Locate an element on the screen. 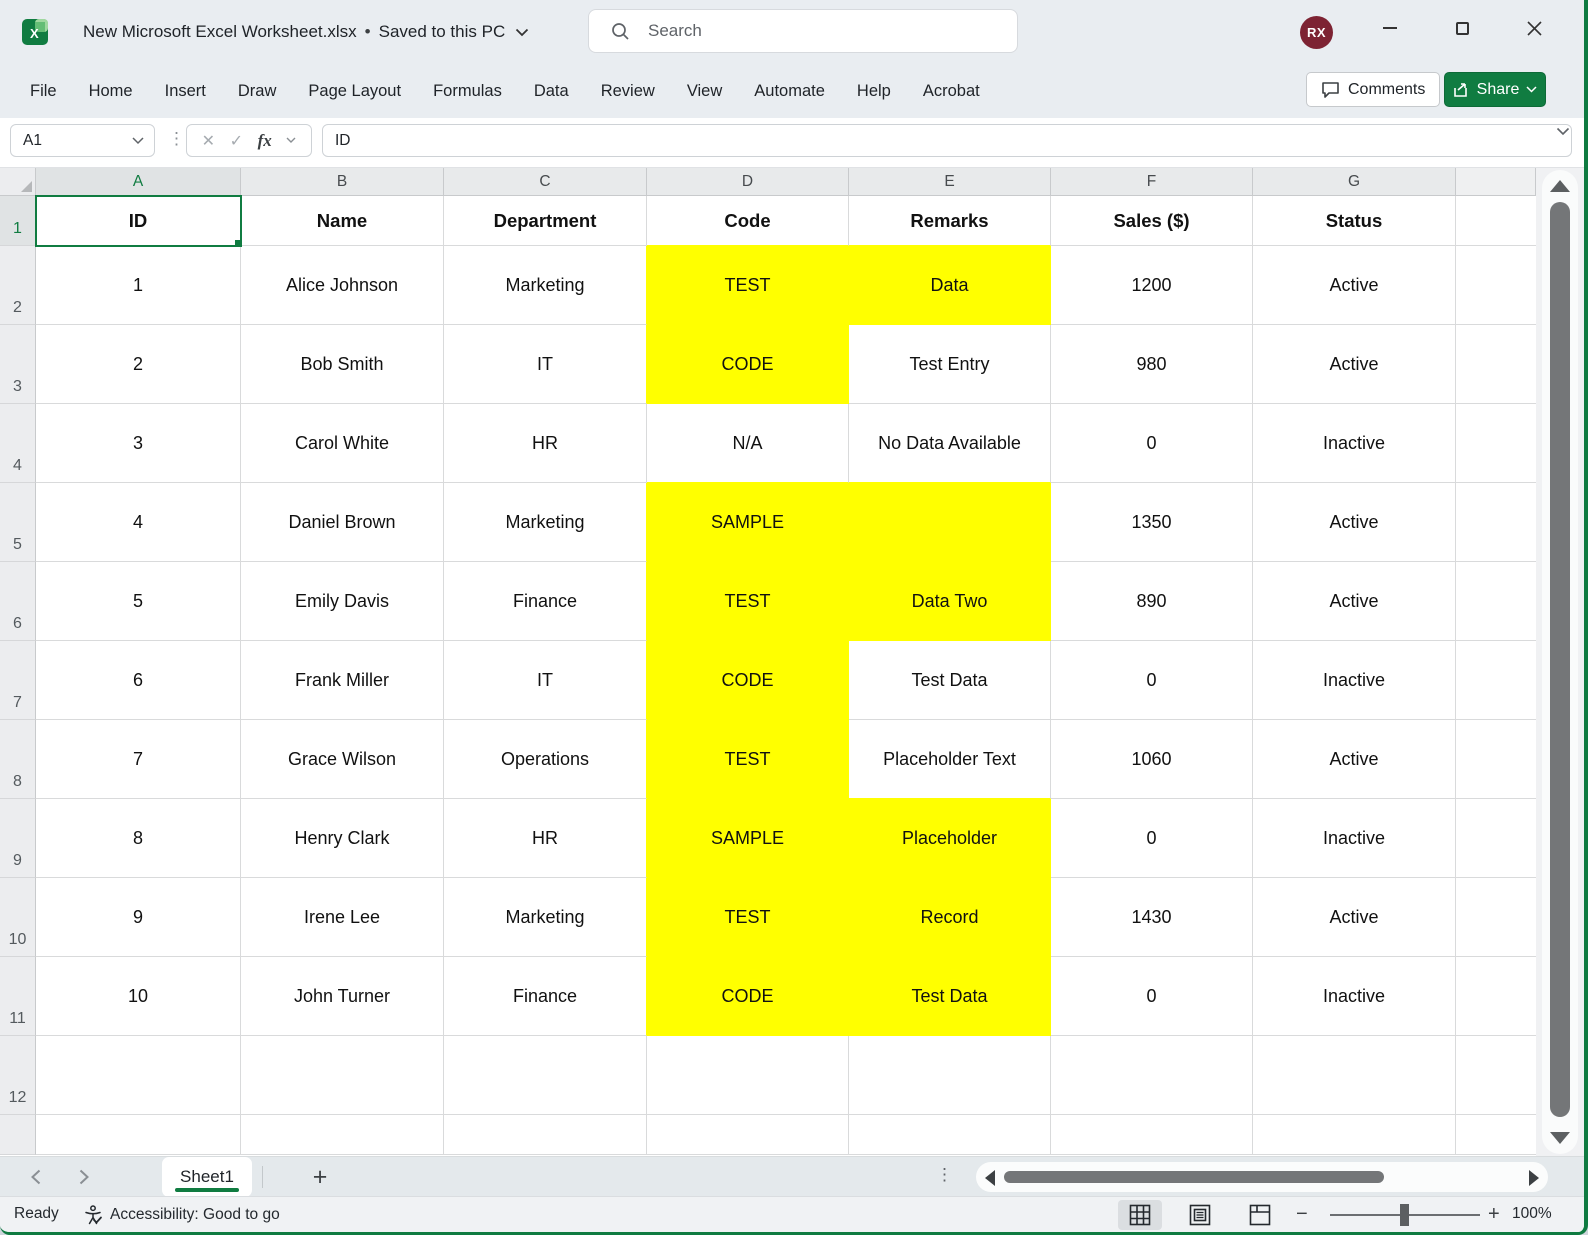 The height and width of the screenshot is (1235, 1588). row-header-7: 7 is located at coordinates (18, 680).